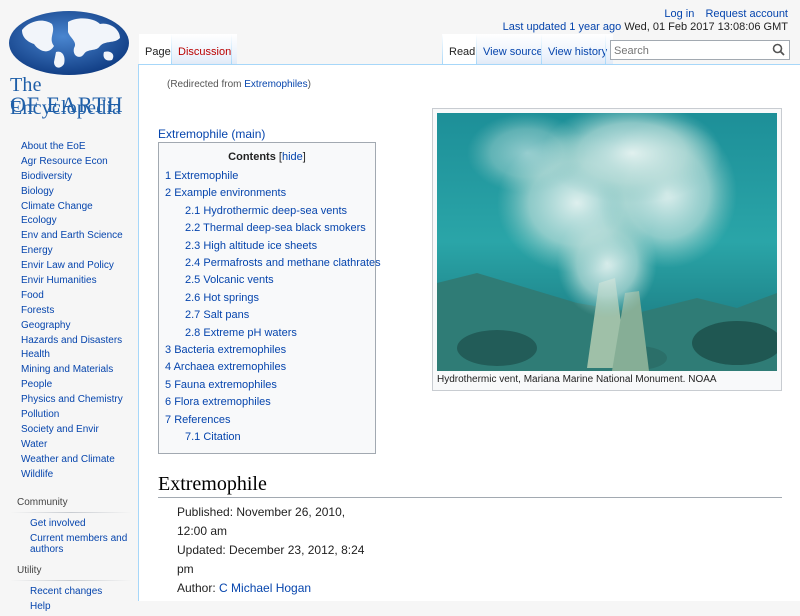  Describe the element at coordinates (778, 49) in the screenshot. I see `search-icon` at that location.